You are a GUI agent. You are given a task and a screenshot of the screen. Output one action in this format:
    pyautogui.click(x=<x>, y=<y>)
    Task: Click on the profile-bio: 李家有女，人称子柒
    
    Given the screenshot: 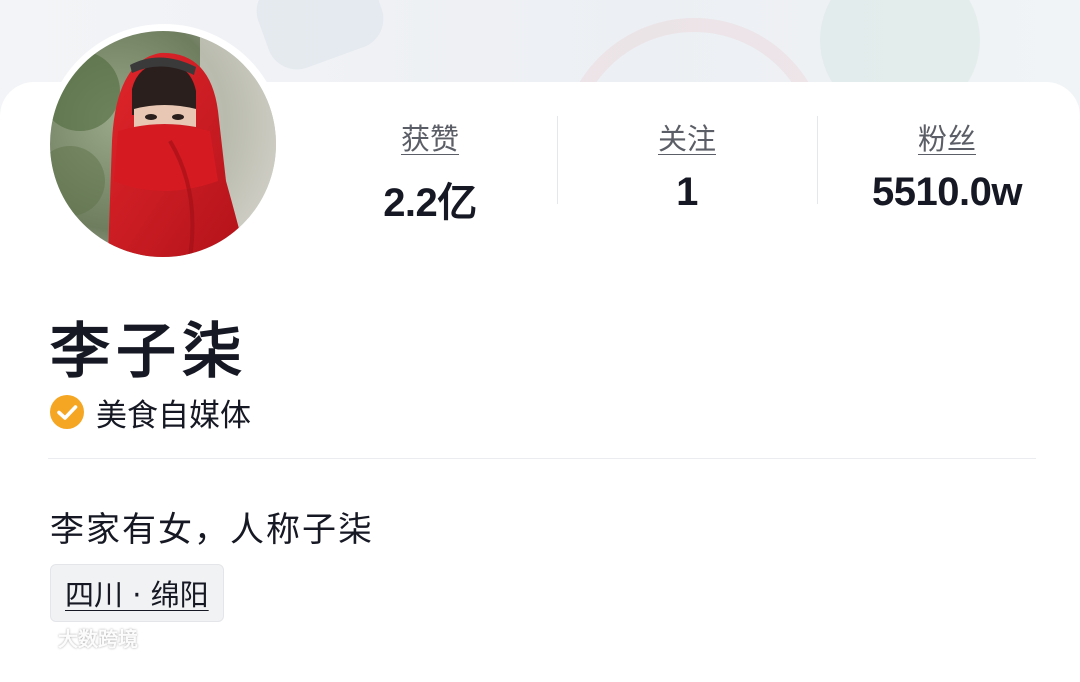 What is the action you would take?
    pyautogui.click(x=212, y=530)
    